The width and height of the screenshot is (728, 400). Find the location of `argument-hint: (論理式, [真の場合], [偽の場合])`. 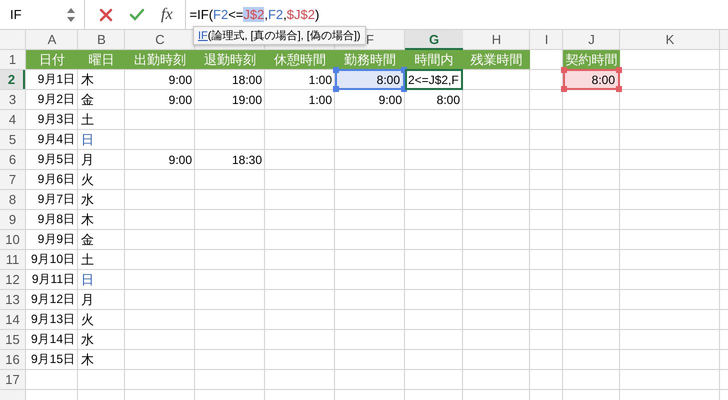

argument-hint: (論理式, [真の場合], [偽の場合]) is located at coordinates (284, 36).